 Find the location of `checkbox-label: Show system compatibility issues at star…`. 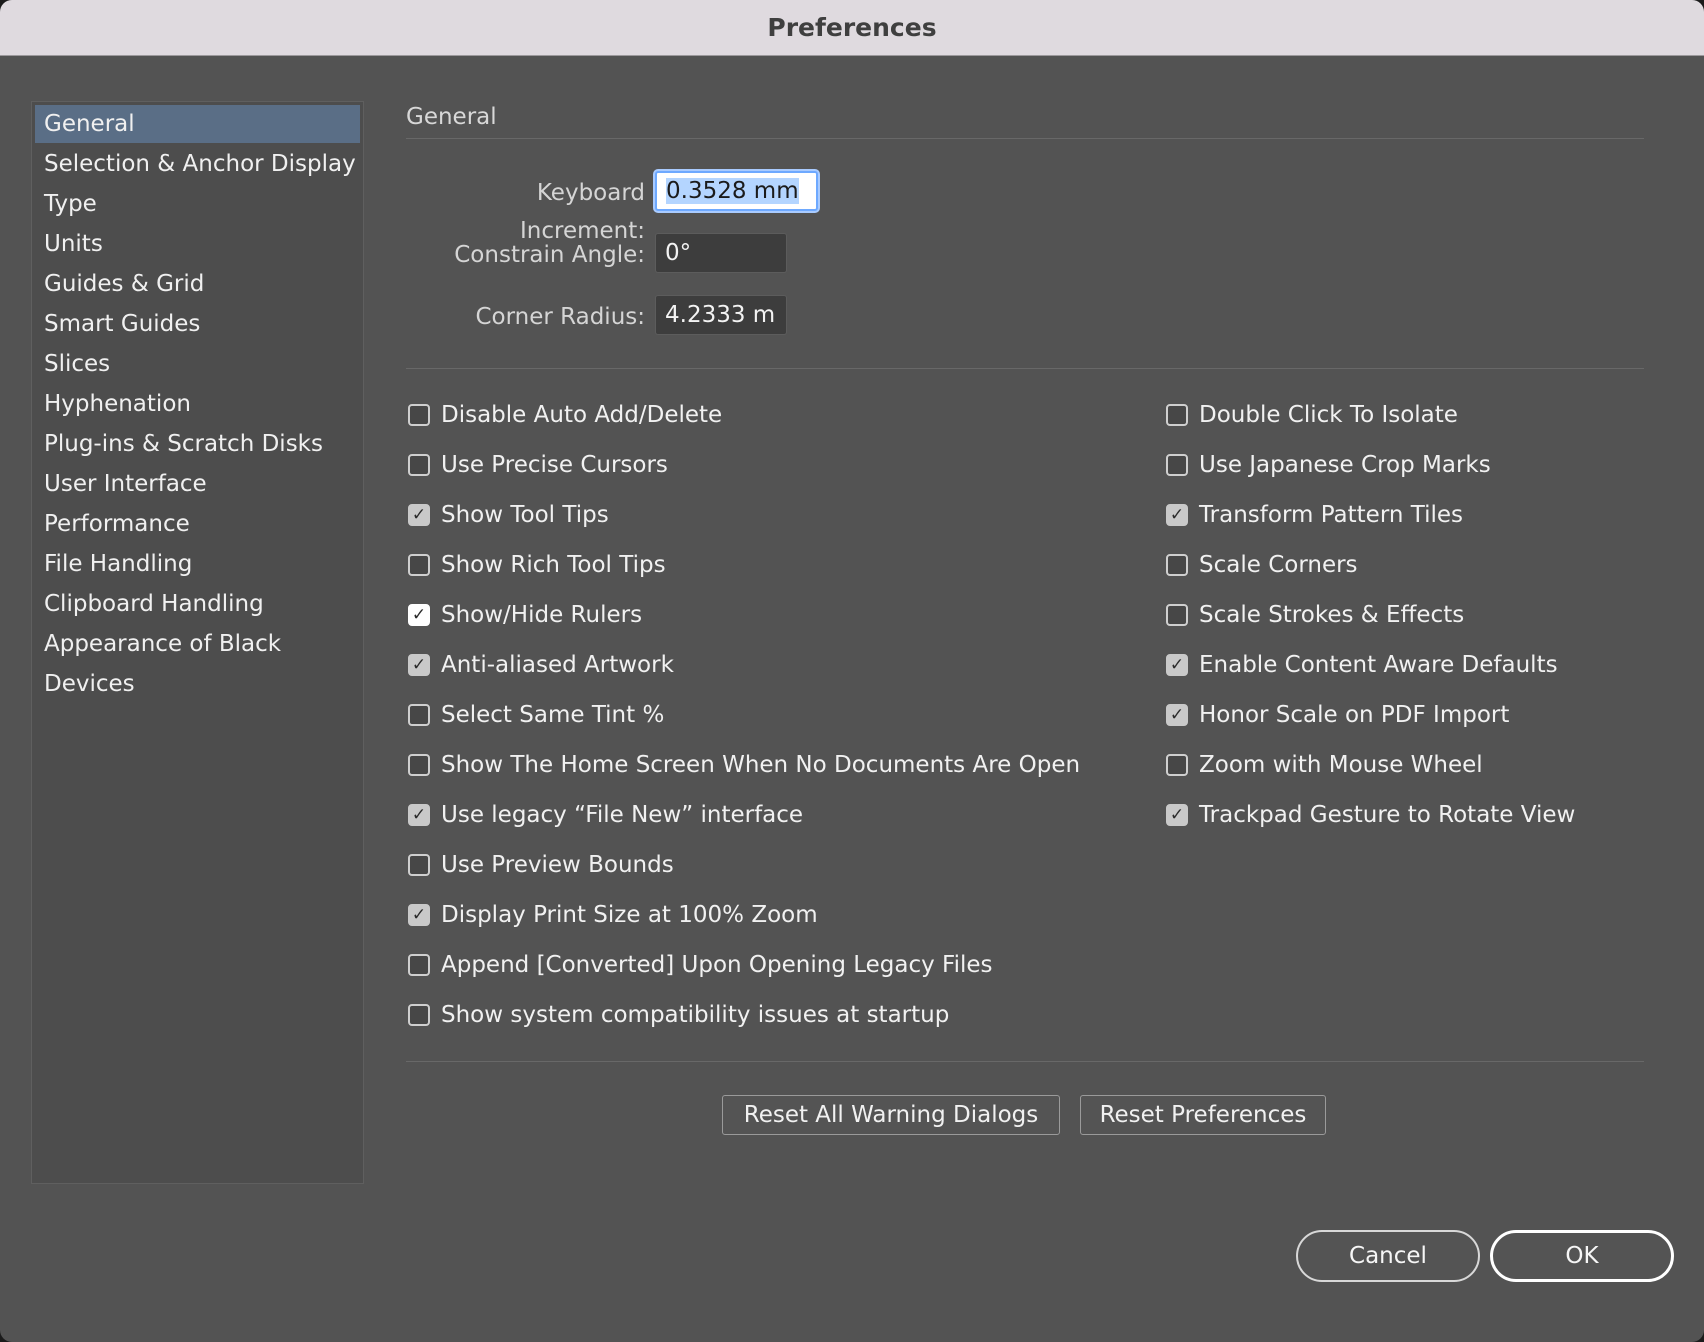

checkbox-label: Show system compatibility issues at star… is located at coordinates (695, 1015).